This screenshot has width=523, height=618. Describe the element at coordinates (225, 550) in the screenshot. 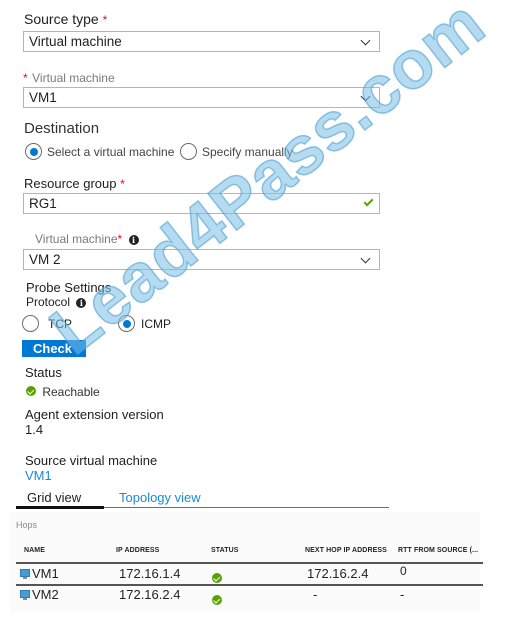

I see `column-header-status: STATUS` at that location.